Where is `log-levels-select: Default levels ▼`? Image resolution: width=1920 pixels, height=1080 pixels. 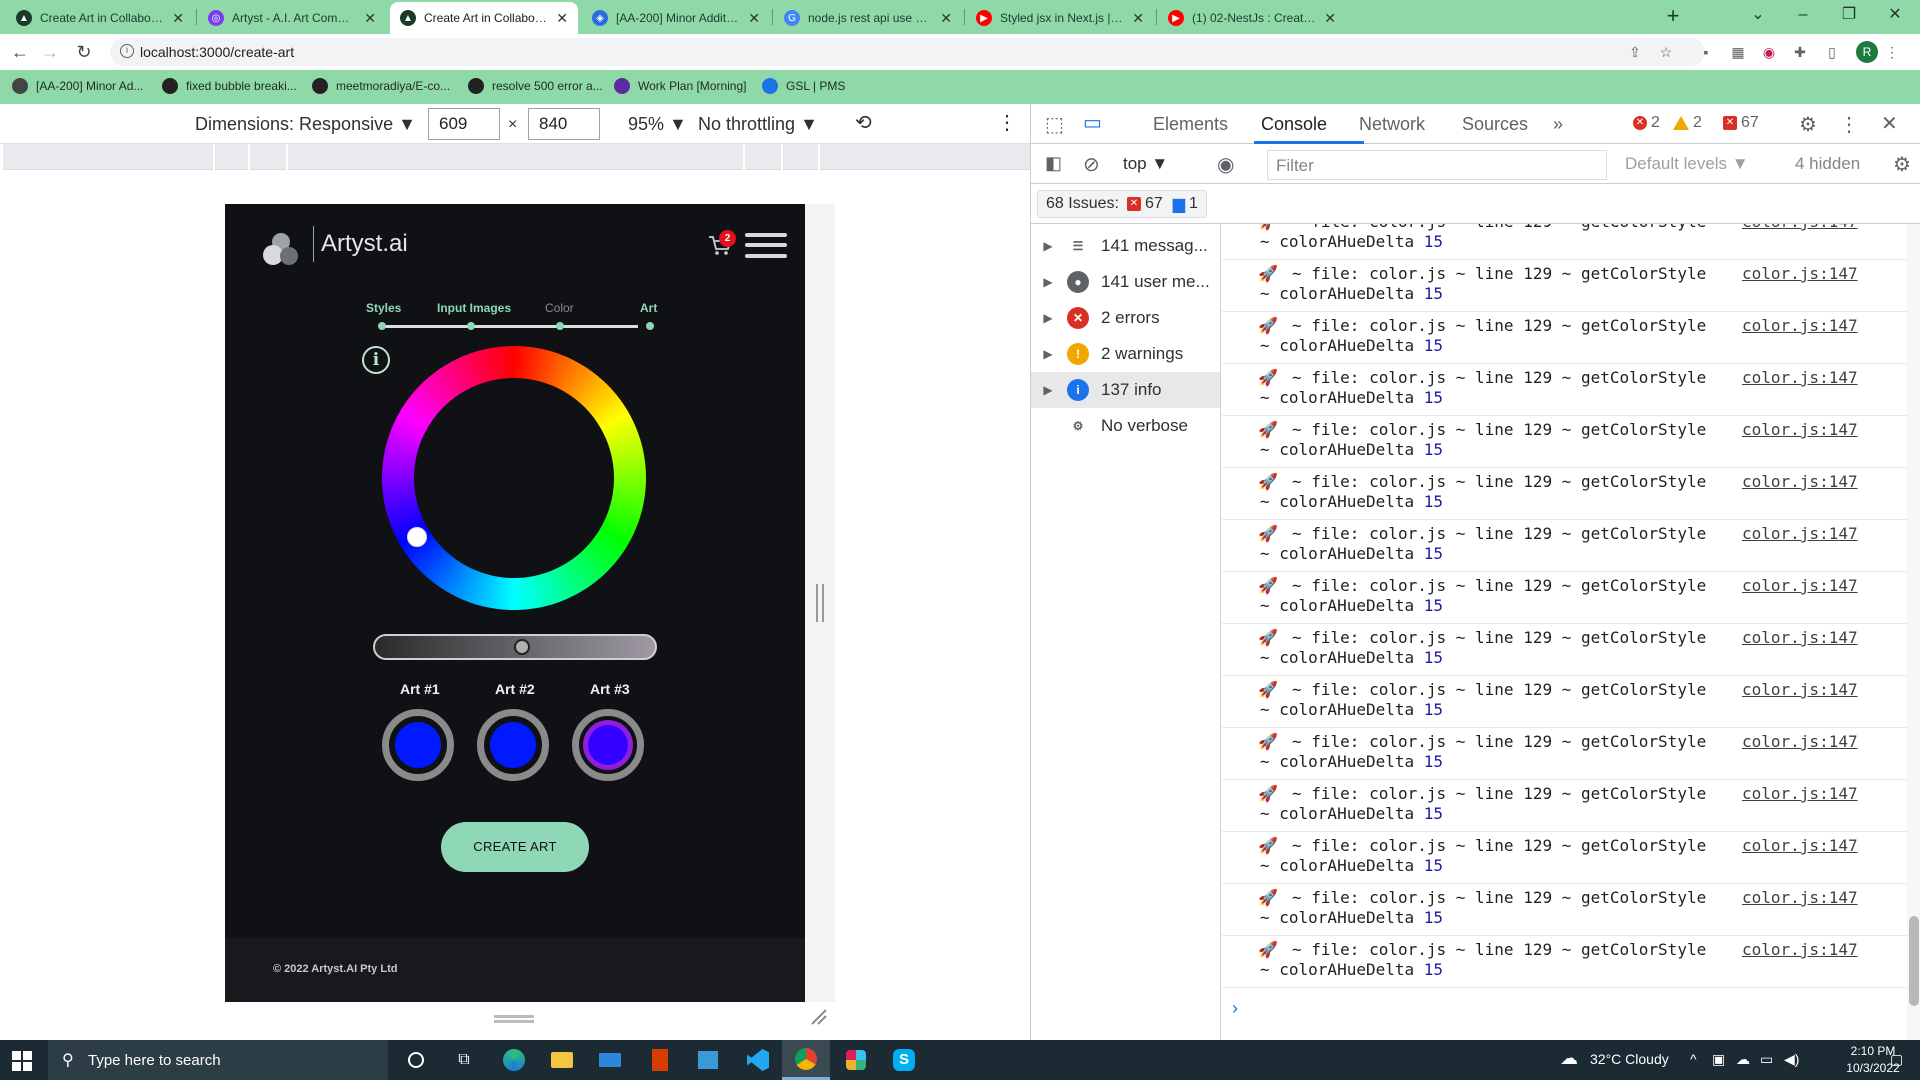 log-levels-select: Default levels ▼ is located at coordinates (1687, 164).